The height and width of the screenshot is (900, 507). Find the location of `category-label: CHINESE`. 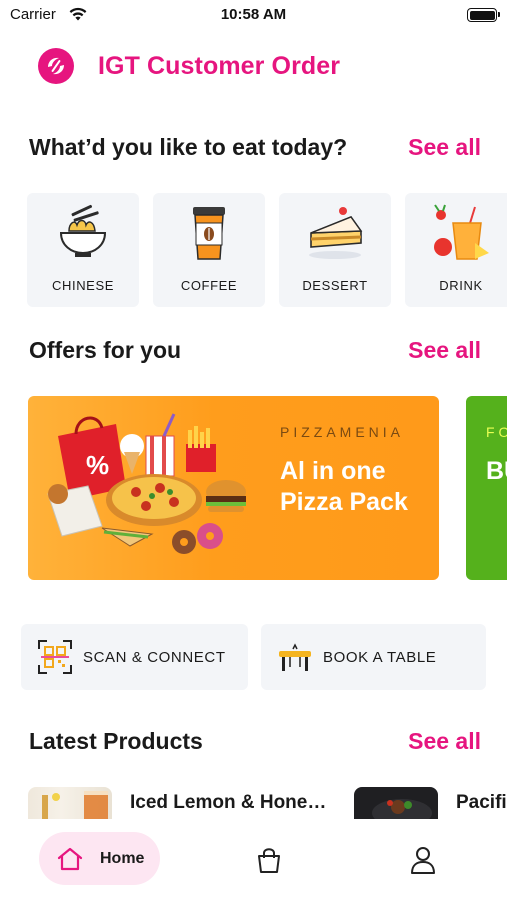

category-label: CHINESE is located at coordinates (83, 285).